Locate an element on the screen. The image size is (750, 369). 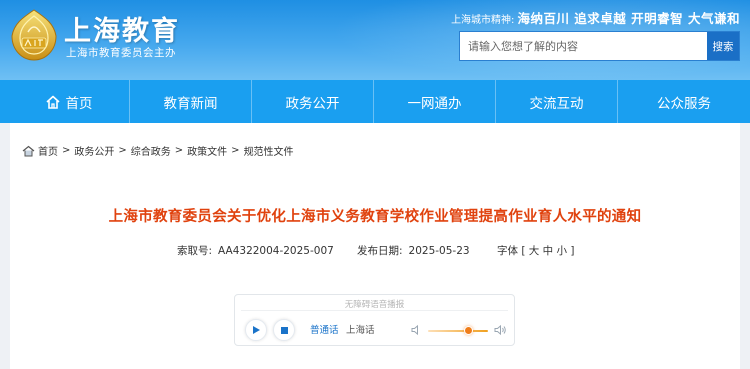
site-subtitle: 上海市教育委员会主办 is located at coordinates (121, 53).